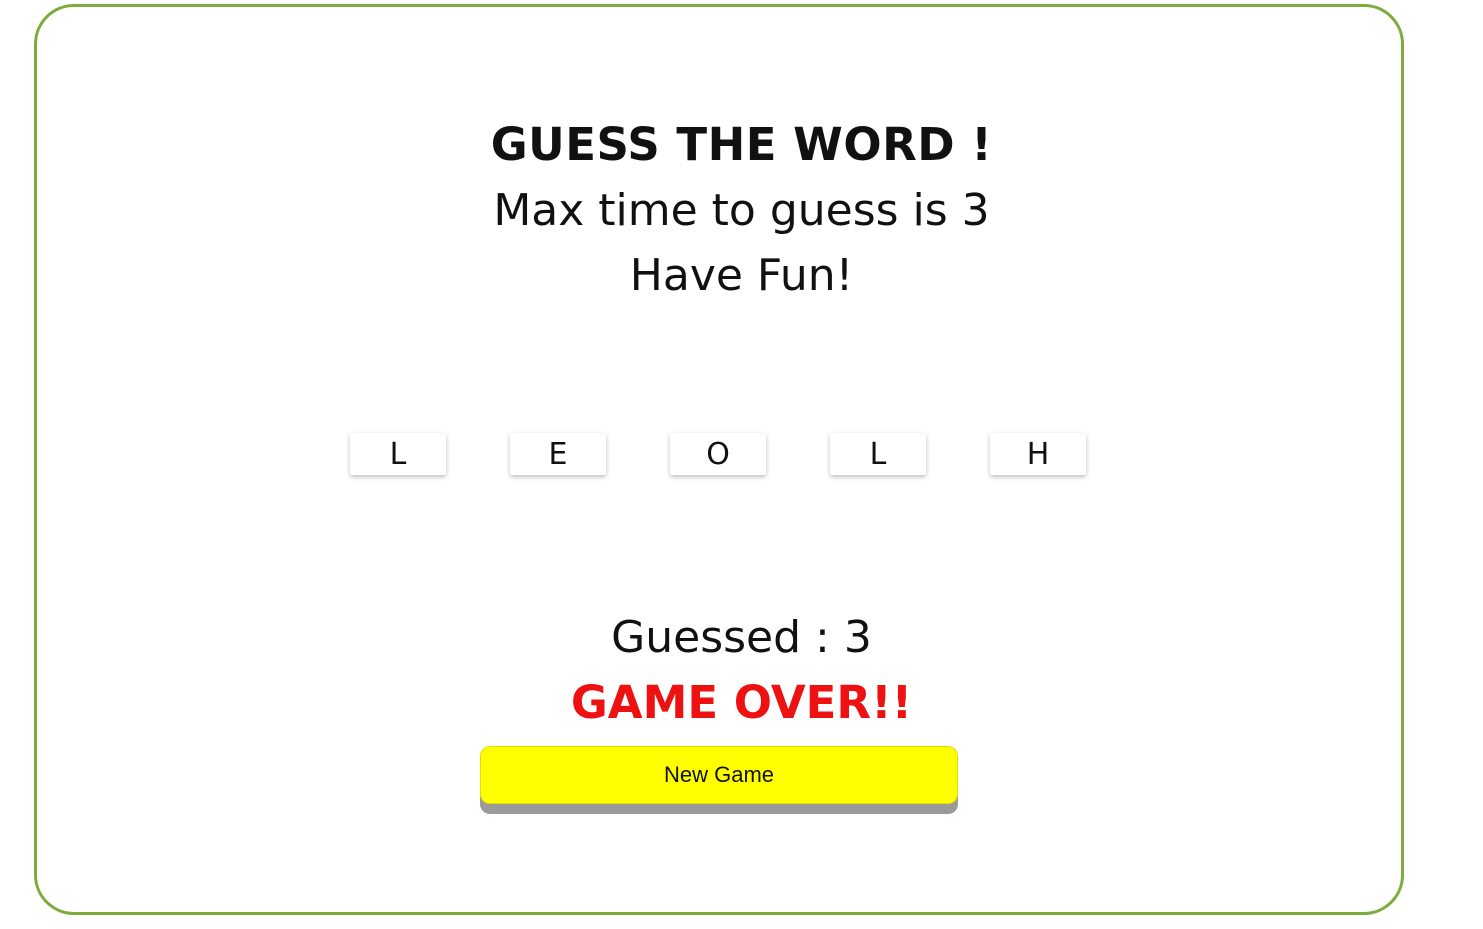  What do you see at coordinates (741, 144) in the screenshot?
I see `game-title: GUESS THE WORD !` at bounding box center [741, 144].